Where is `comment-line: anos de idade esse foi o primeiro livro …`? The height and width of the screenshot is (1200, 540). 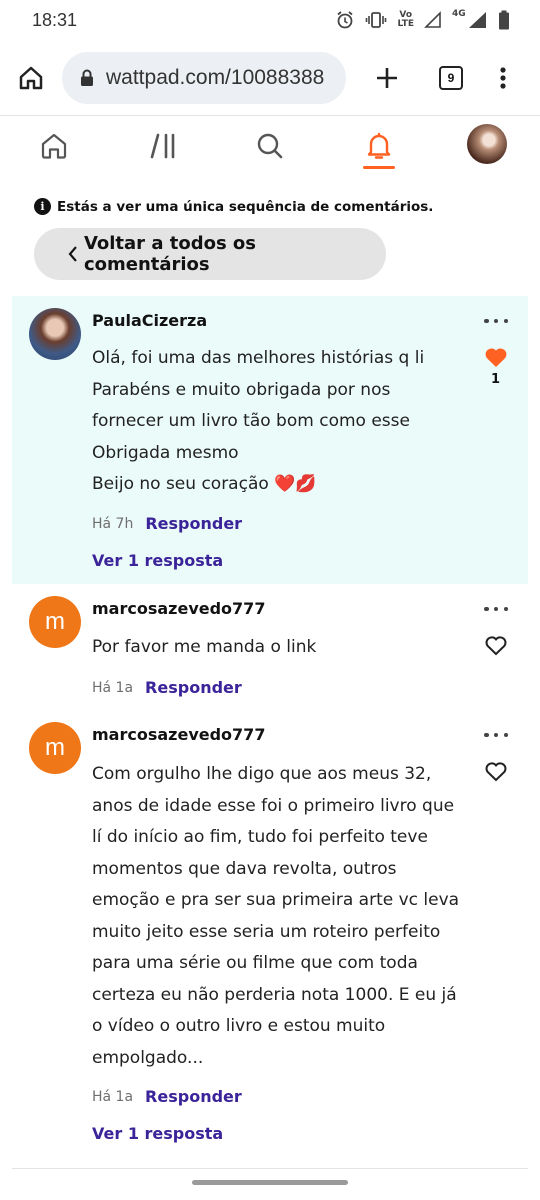
comment-line: anos de idade esse foi o primeiro livro … is located at coordinates (273, 805).